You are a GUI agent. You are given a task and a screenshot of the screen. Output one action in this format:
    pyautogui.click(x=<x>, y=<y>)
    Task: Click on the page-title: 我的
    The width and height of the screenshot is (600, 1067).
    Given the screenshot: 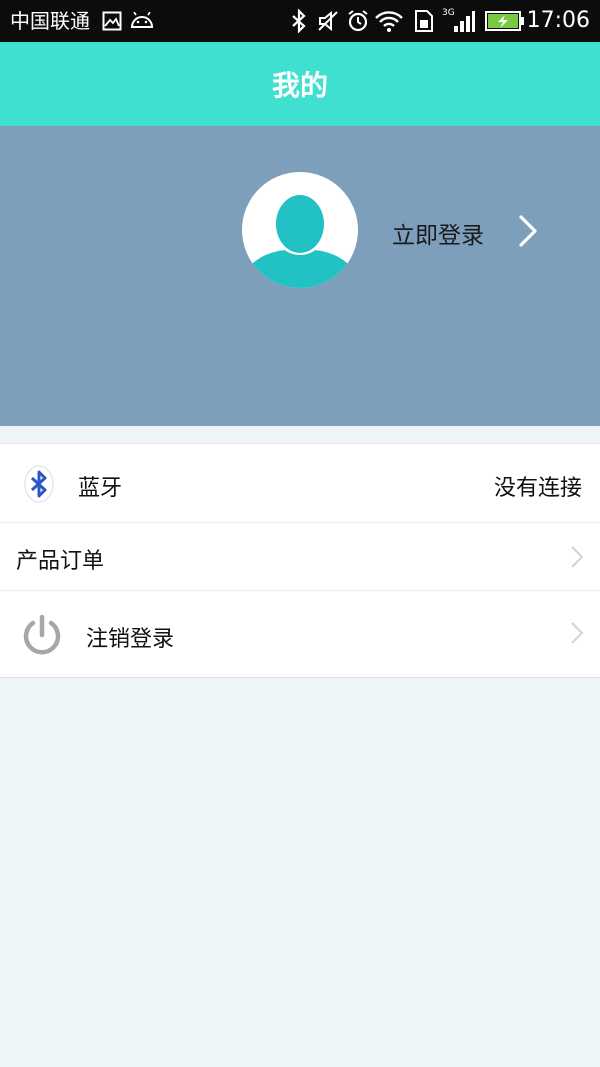 What is the action you would take?
    pyautogui.click(x=299, y=85)
    